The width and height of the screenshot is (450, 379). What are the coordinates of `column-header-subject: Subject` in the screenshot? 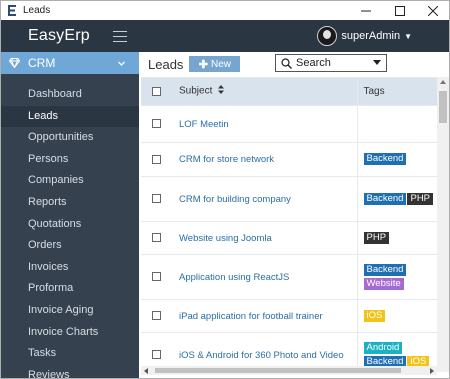 It's located at (264, 92).